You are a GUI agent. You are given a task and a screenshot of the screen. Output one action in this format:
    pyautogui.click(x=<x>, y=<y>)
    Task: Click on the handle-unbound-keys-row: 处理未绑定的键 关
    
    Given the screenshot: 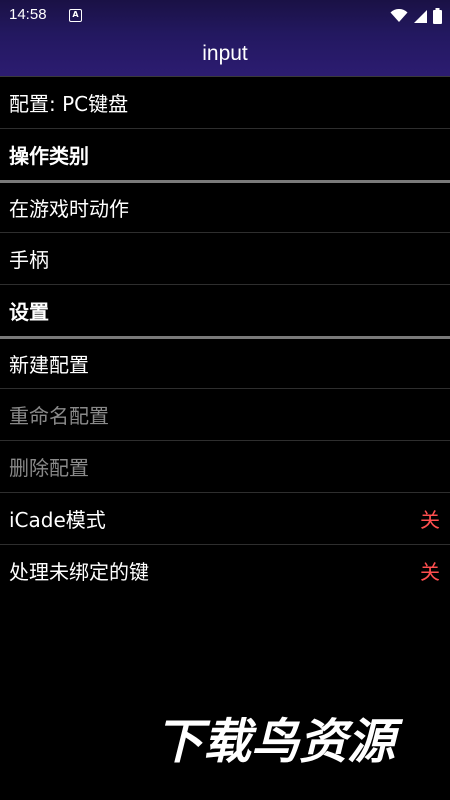 What is the action you would take?
    pyautogui.click(x=225, y=570)
    